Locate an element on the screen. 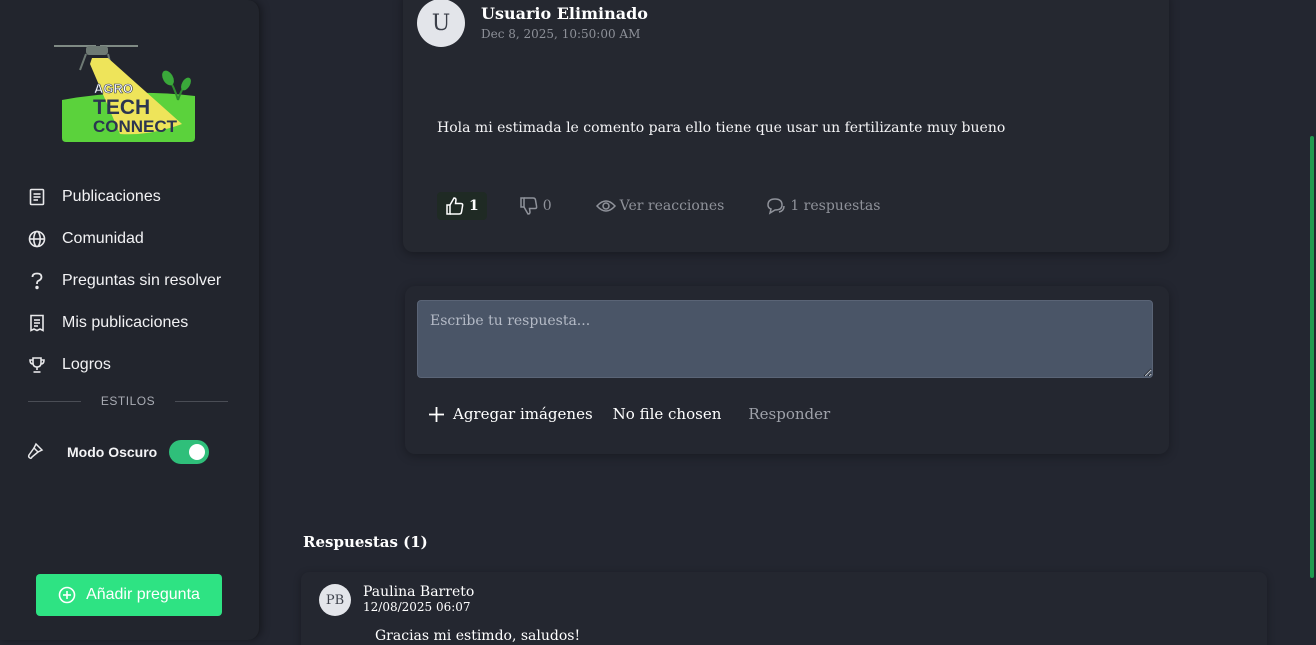 Image resolution: width=1316 pixels, height=645 pixels. thumbs-down-icon is located at coordinates (529, 206).